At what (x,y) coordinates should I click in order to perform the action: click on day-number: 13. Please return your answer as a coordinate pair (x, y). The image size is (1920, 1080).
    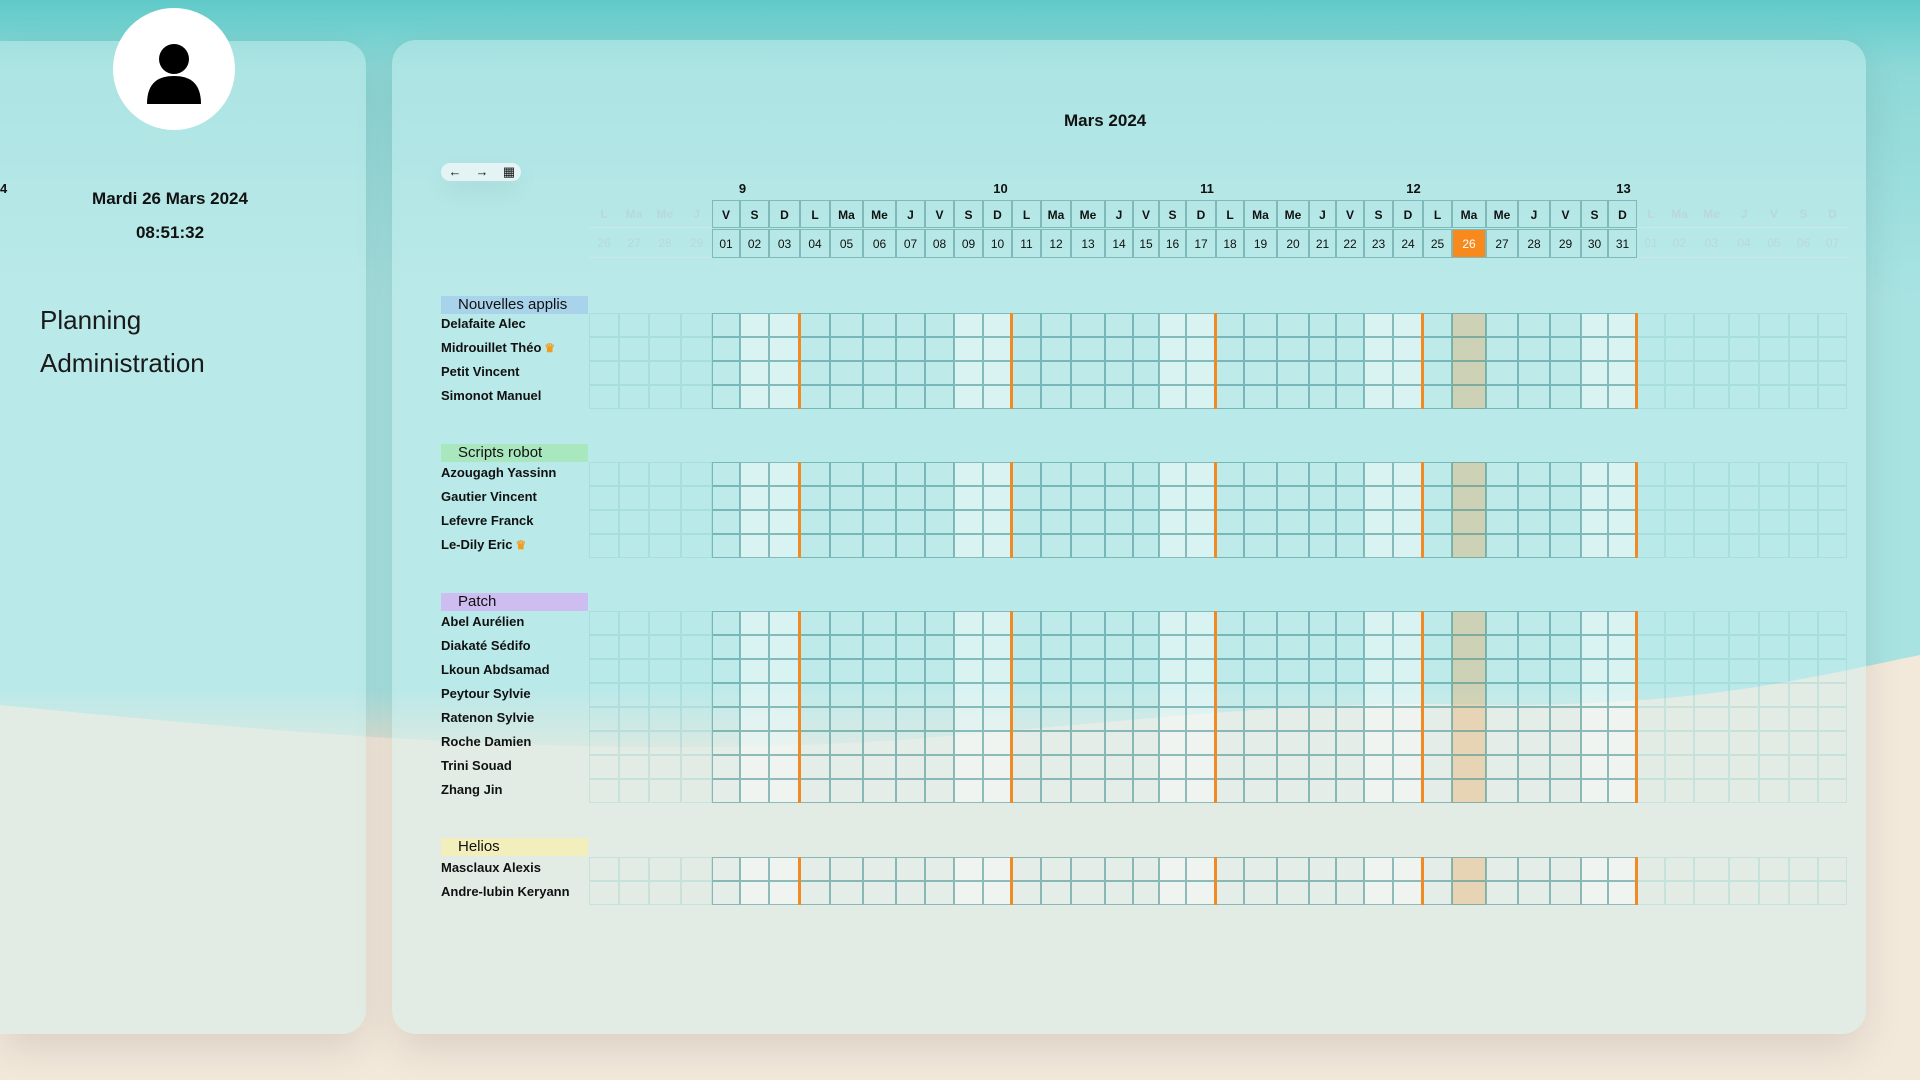
    Looking at the image, I should click on (1088, 243).